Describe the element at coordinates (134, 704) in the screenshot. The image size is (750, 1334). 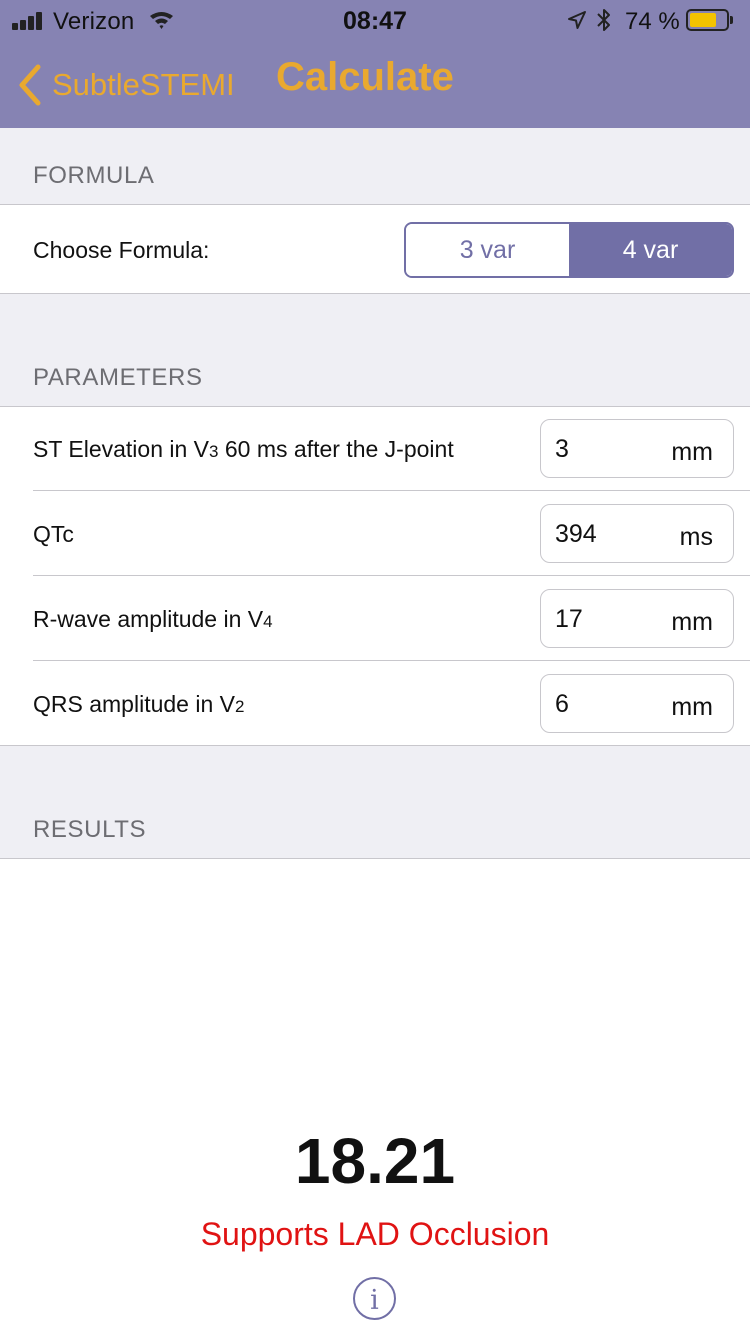
I see `label-text: QRS amplitude in V` at that location.